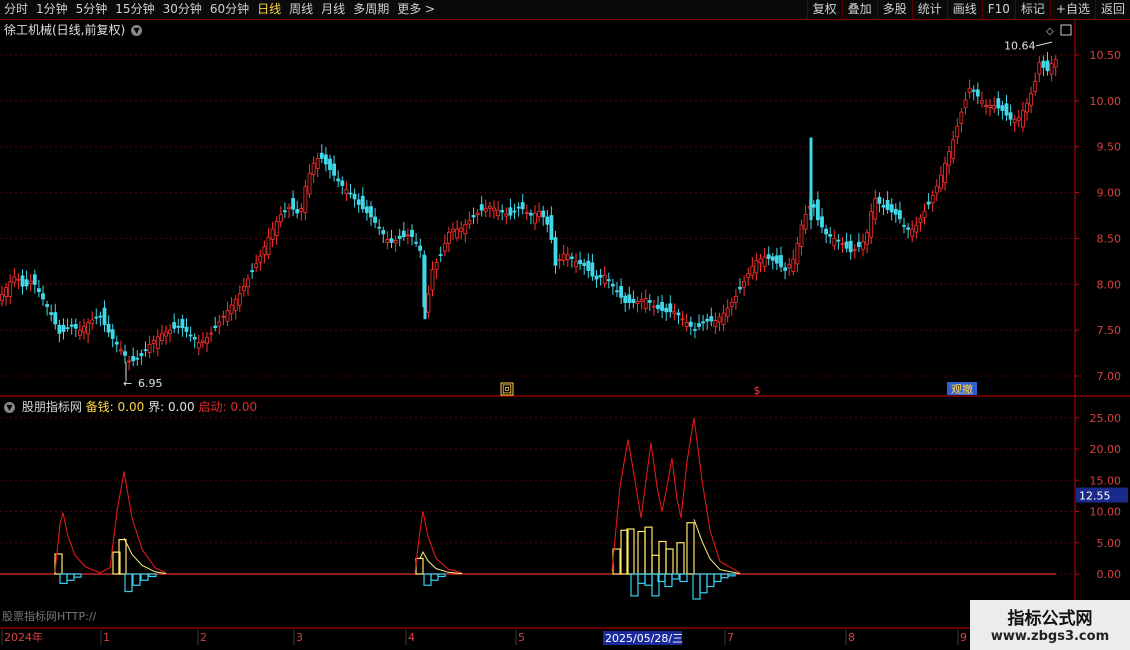 This screenshot has width=1130, height=650. Describe the element at coordinates (411, 637) in the screenshot. I see `x-tick-label: 4` at that location.